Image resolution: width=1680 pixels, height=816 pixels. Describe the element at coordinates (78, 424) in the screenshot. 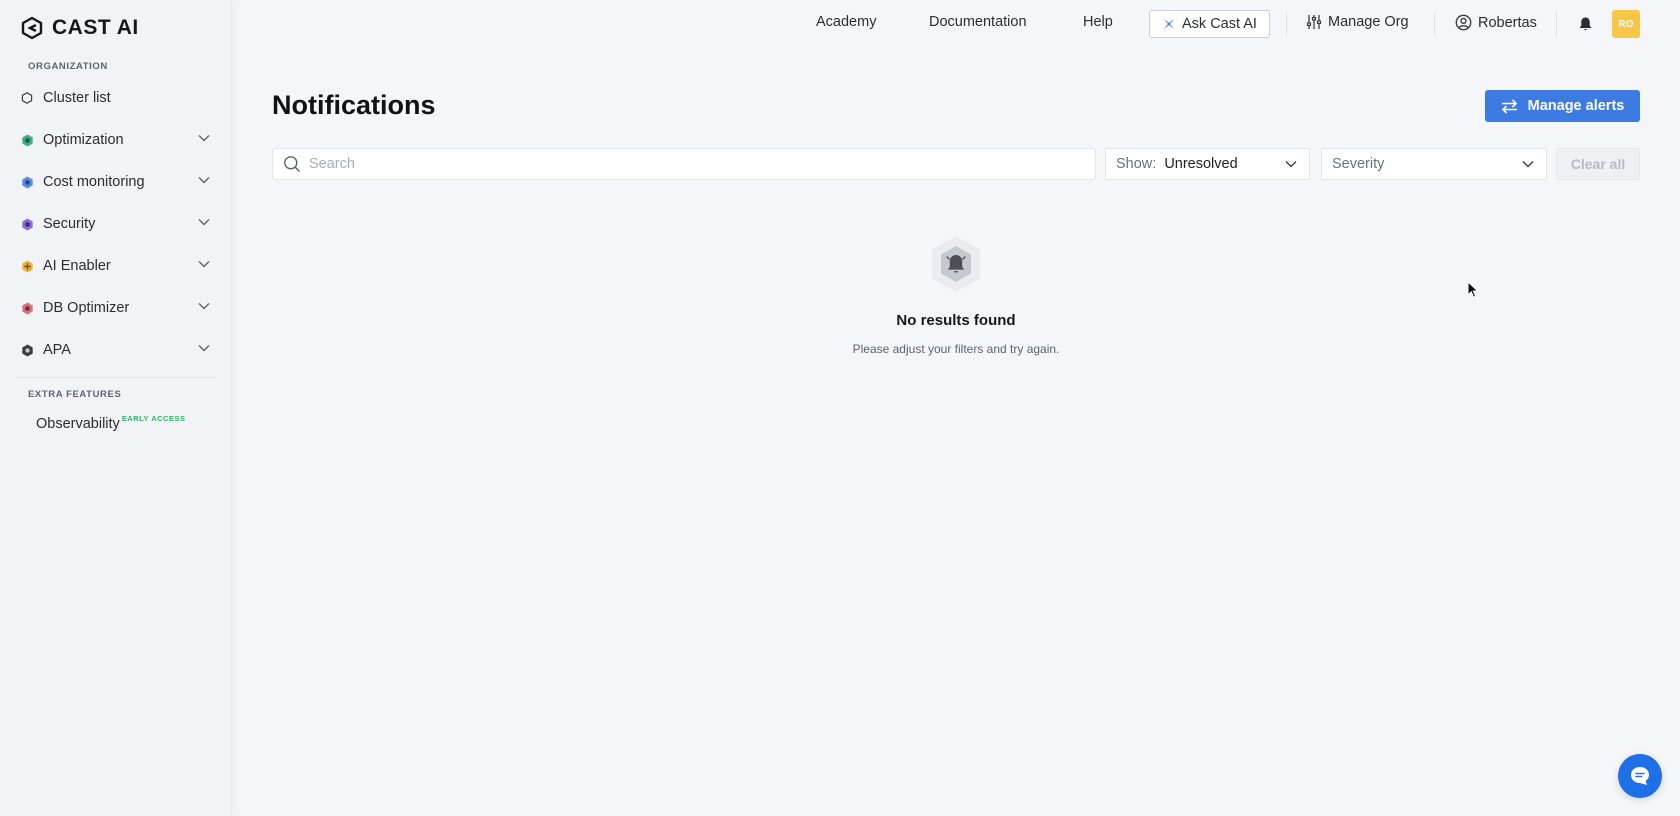

I see `sidebar-item-label: Observability` at that location.